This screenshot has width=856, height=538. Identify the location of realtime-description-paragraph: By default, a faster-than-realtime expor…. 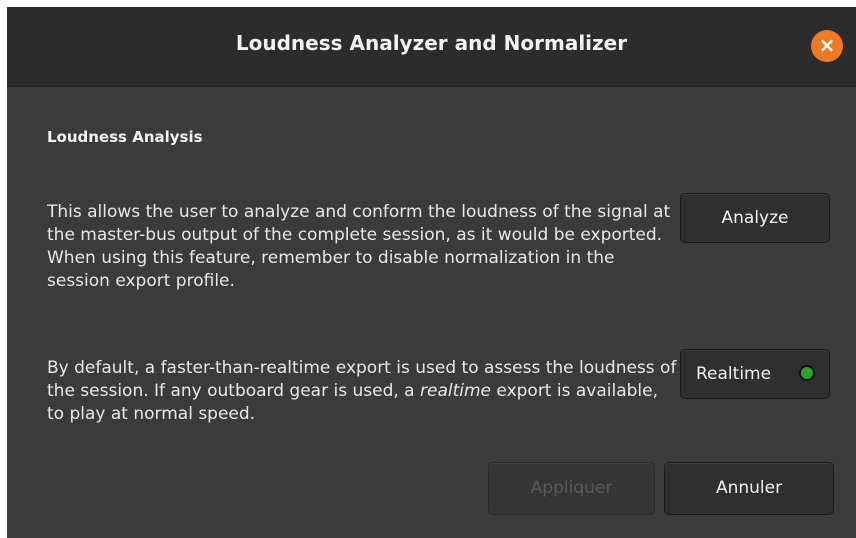
(362, 391).